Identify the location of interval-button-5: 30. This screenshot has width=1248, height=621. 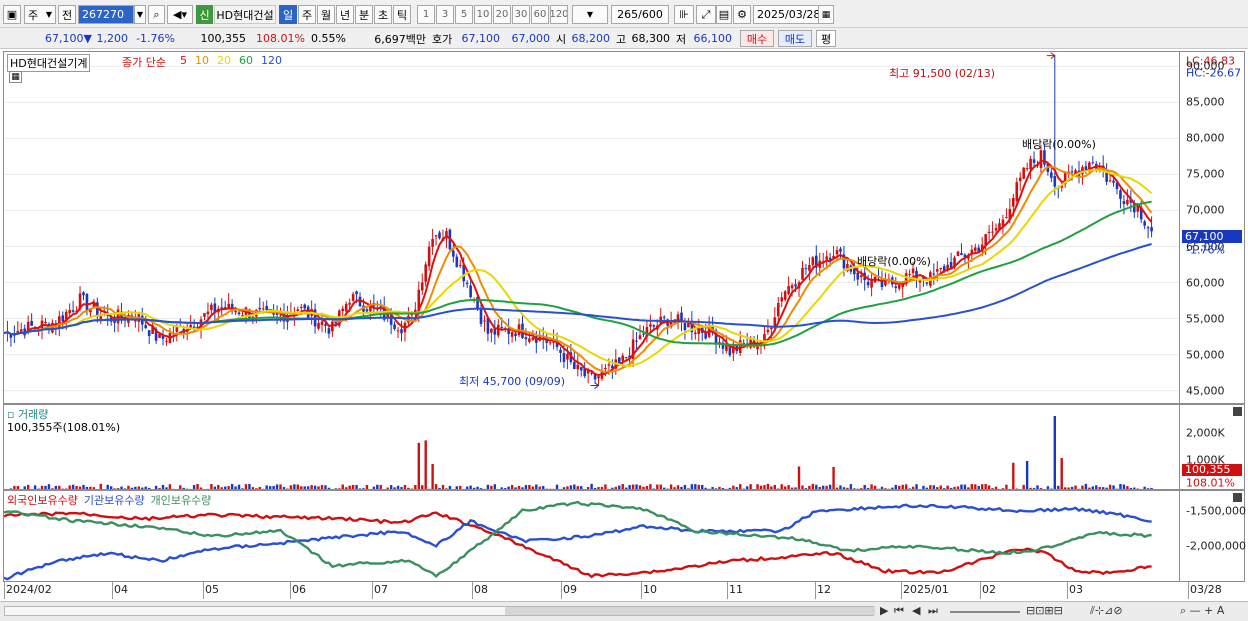
(521, 14).